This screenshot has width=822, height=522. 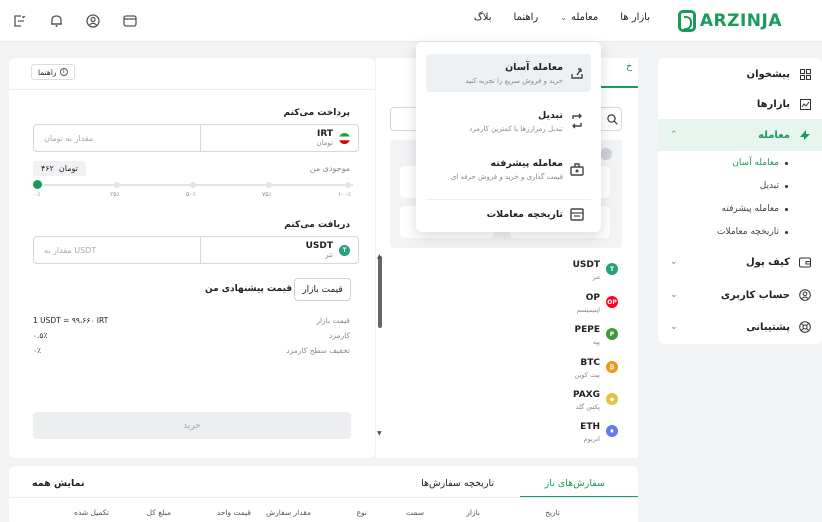 I want to click on menu-item-convert: تبدیل تبدیل رمزارزها با کمترین کارمزد, so click(x=508, y=121).